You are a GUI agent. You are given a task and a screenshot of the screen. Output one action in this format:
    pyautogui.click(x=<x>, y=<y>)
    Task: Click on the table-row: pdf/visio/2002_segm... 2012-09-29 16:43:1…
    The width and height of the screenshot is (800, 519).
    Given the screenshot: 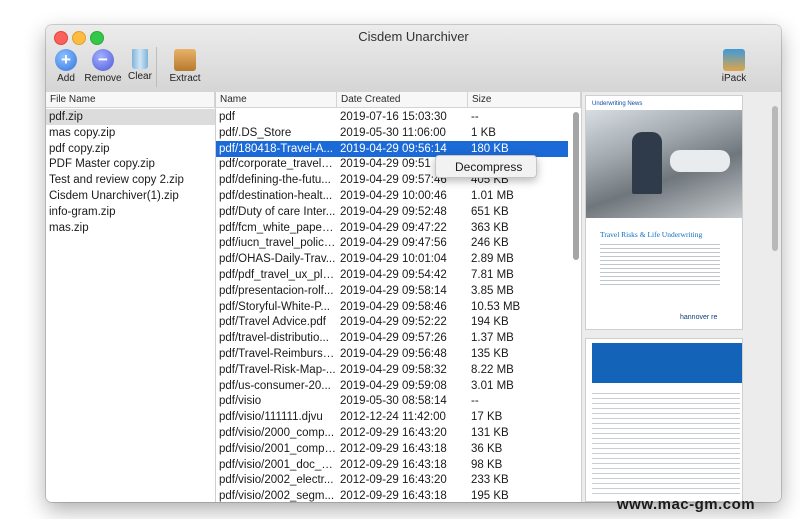 What is the action you would take?
    pyautogui.click(x=392, y=495)
    